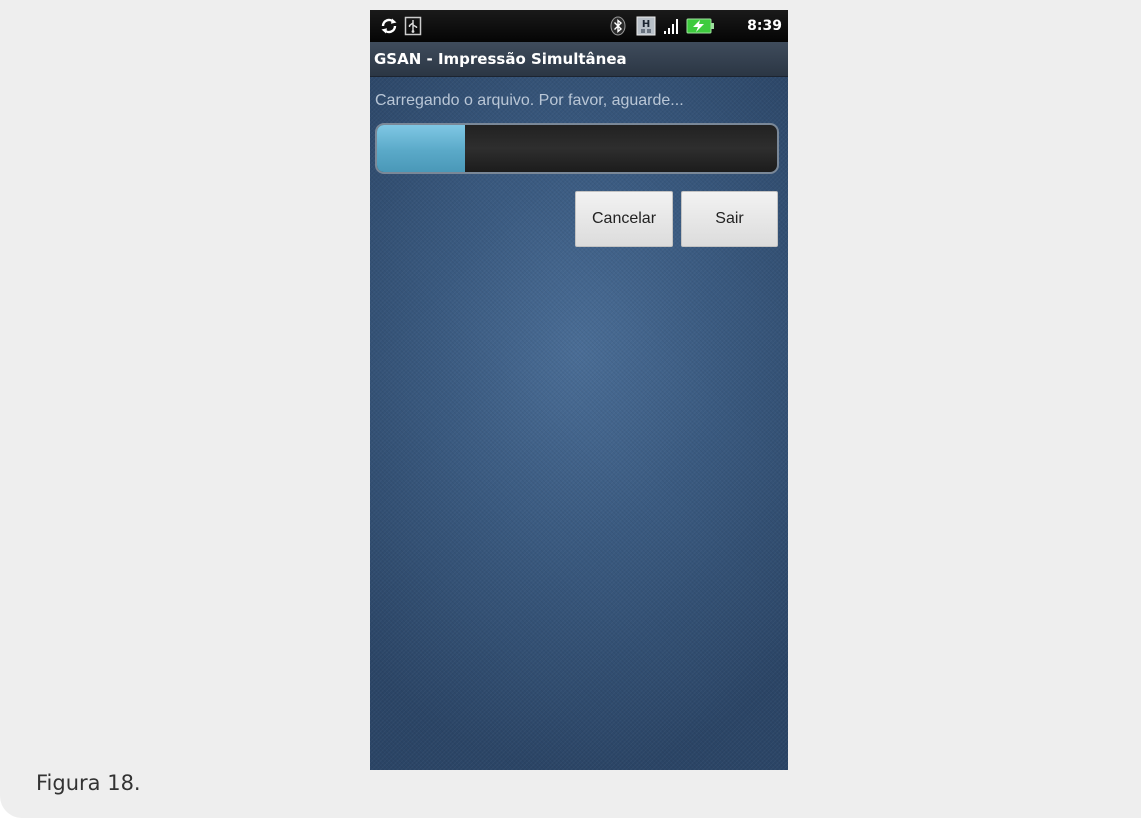 The width and height of the screenshot is (1141, 818). Describe the element at coordinates (500, 59) in the screenshot. I see `app-title: GSAN - Impressão Simultânea` at that location.